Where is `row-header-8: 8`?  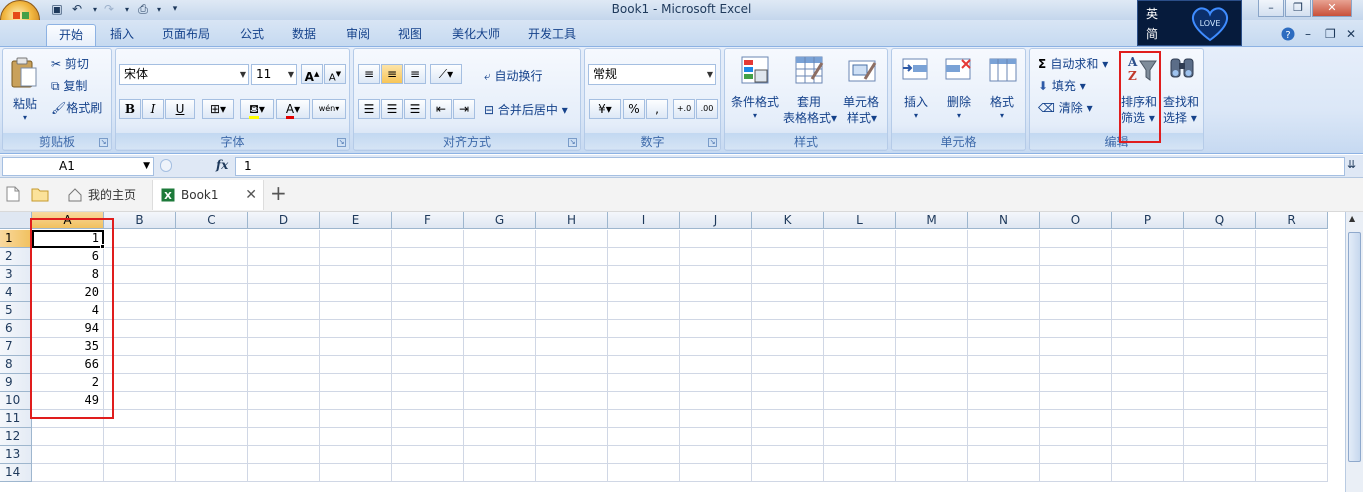
row-header-8: 8 is located at coordinates (16, 365).